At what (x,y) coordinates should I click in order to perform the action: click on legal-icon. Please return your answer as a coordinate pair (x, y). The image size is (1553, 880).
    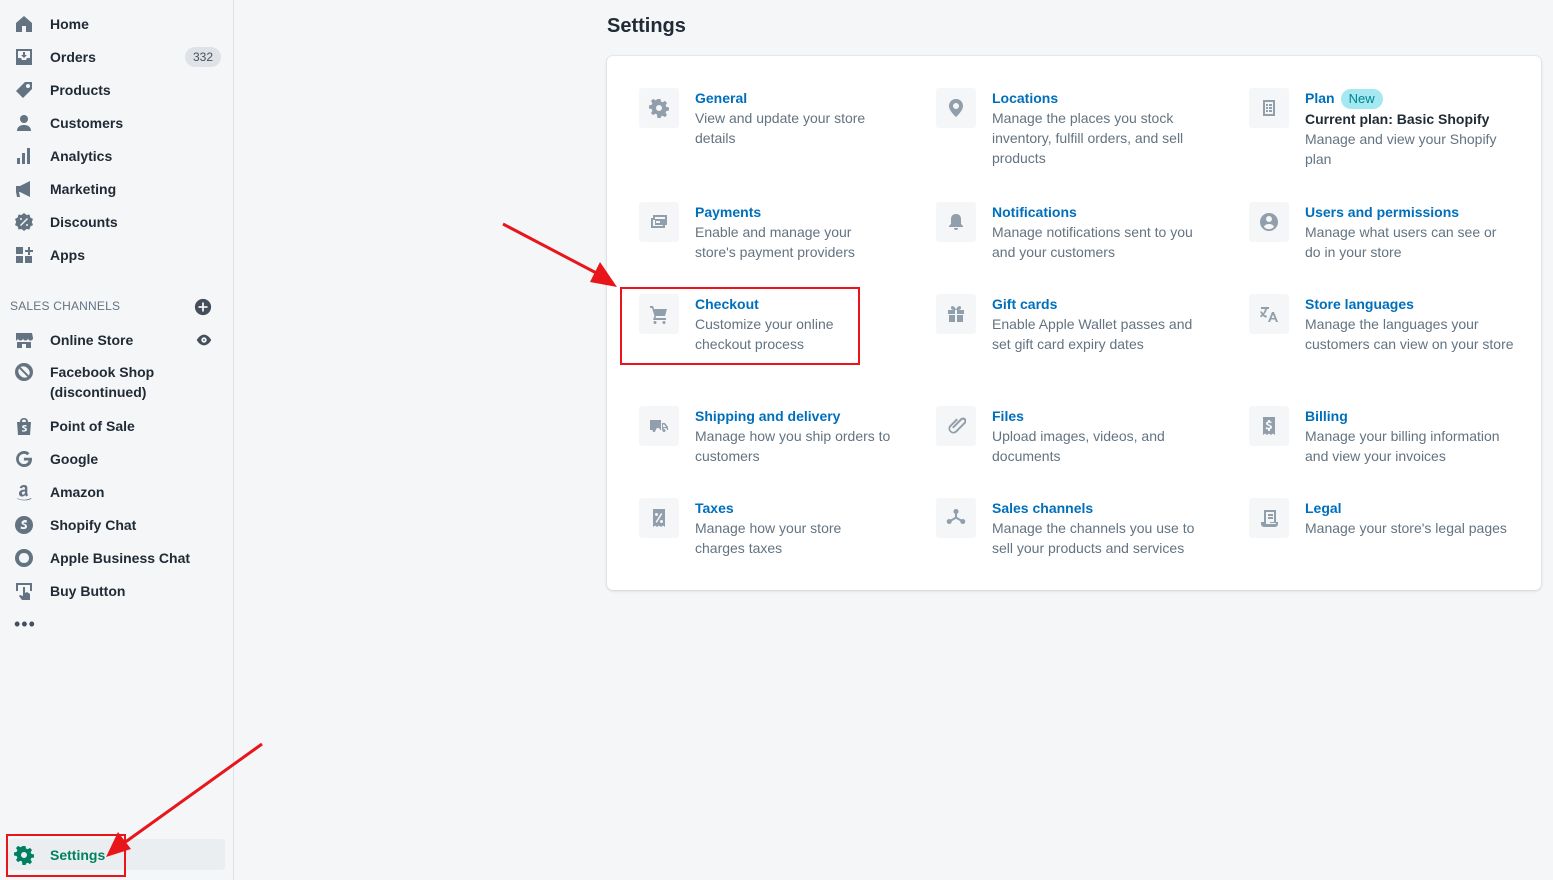
    Looking at the image, I should click on (1269, 518).